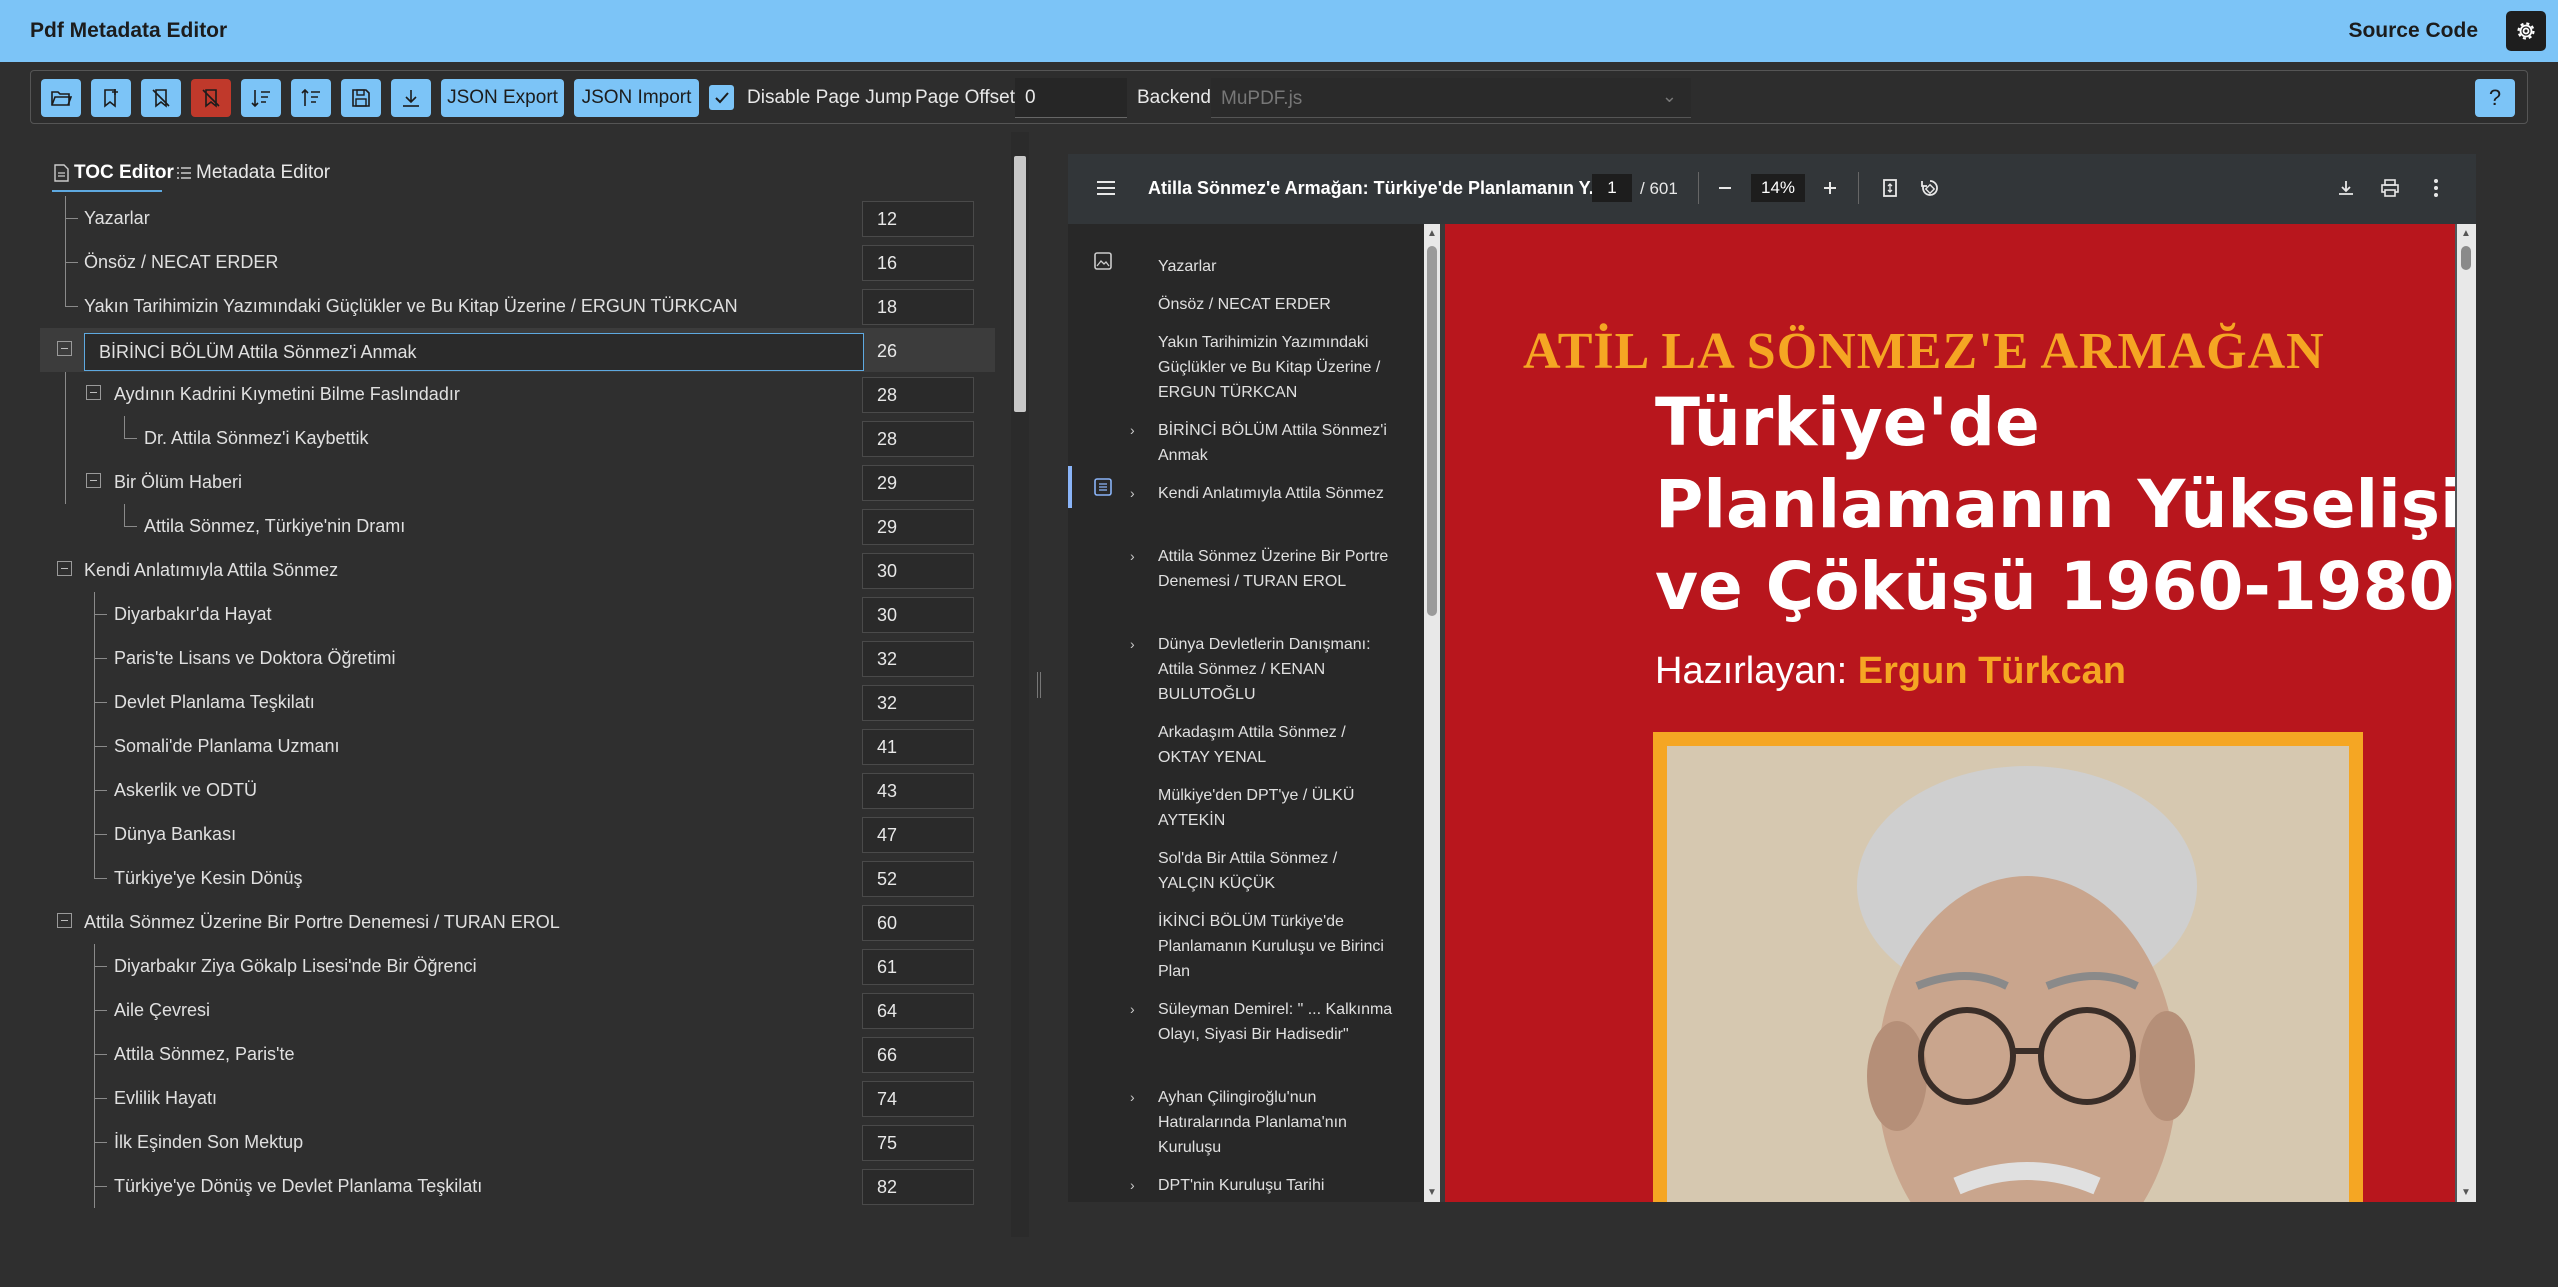 The height and width of the screenshot is (1287, 2558). What do you see at coordinates (117, 218) in the screenshot?
I see `toc-title: Yazarlar` at bounding box center [117, 218].